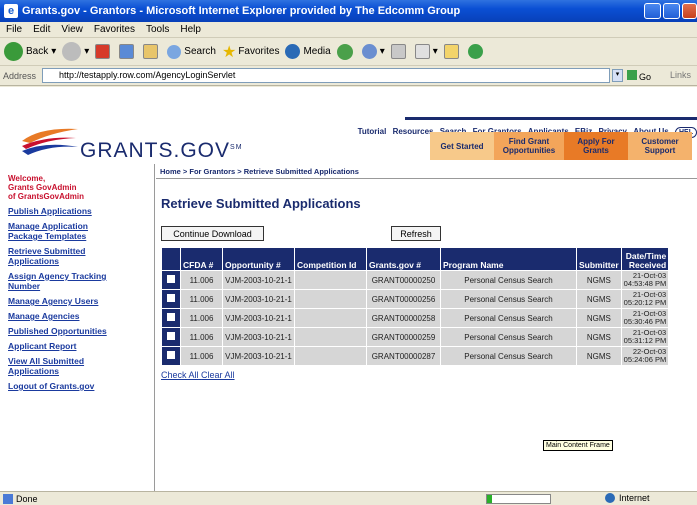 The width and height of the screenshot is (697, 505). Describe the element at coordinates (671, 11) in the screenshot. I see `maximize-button` at that location.